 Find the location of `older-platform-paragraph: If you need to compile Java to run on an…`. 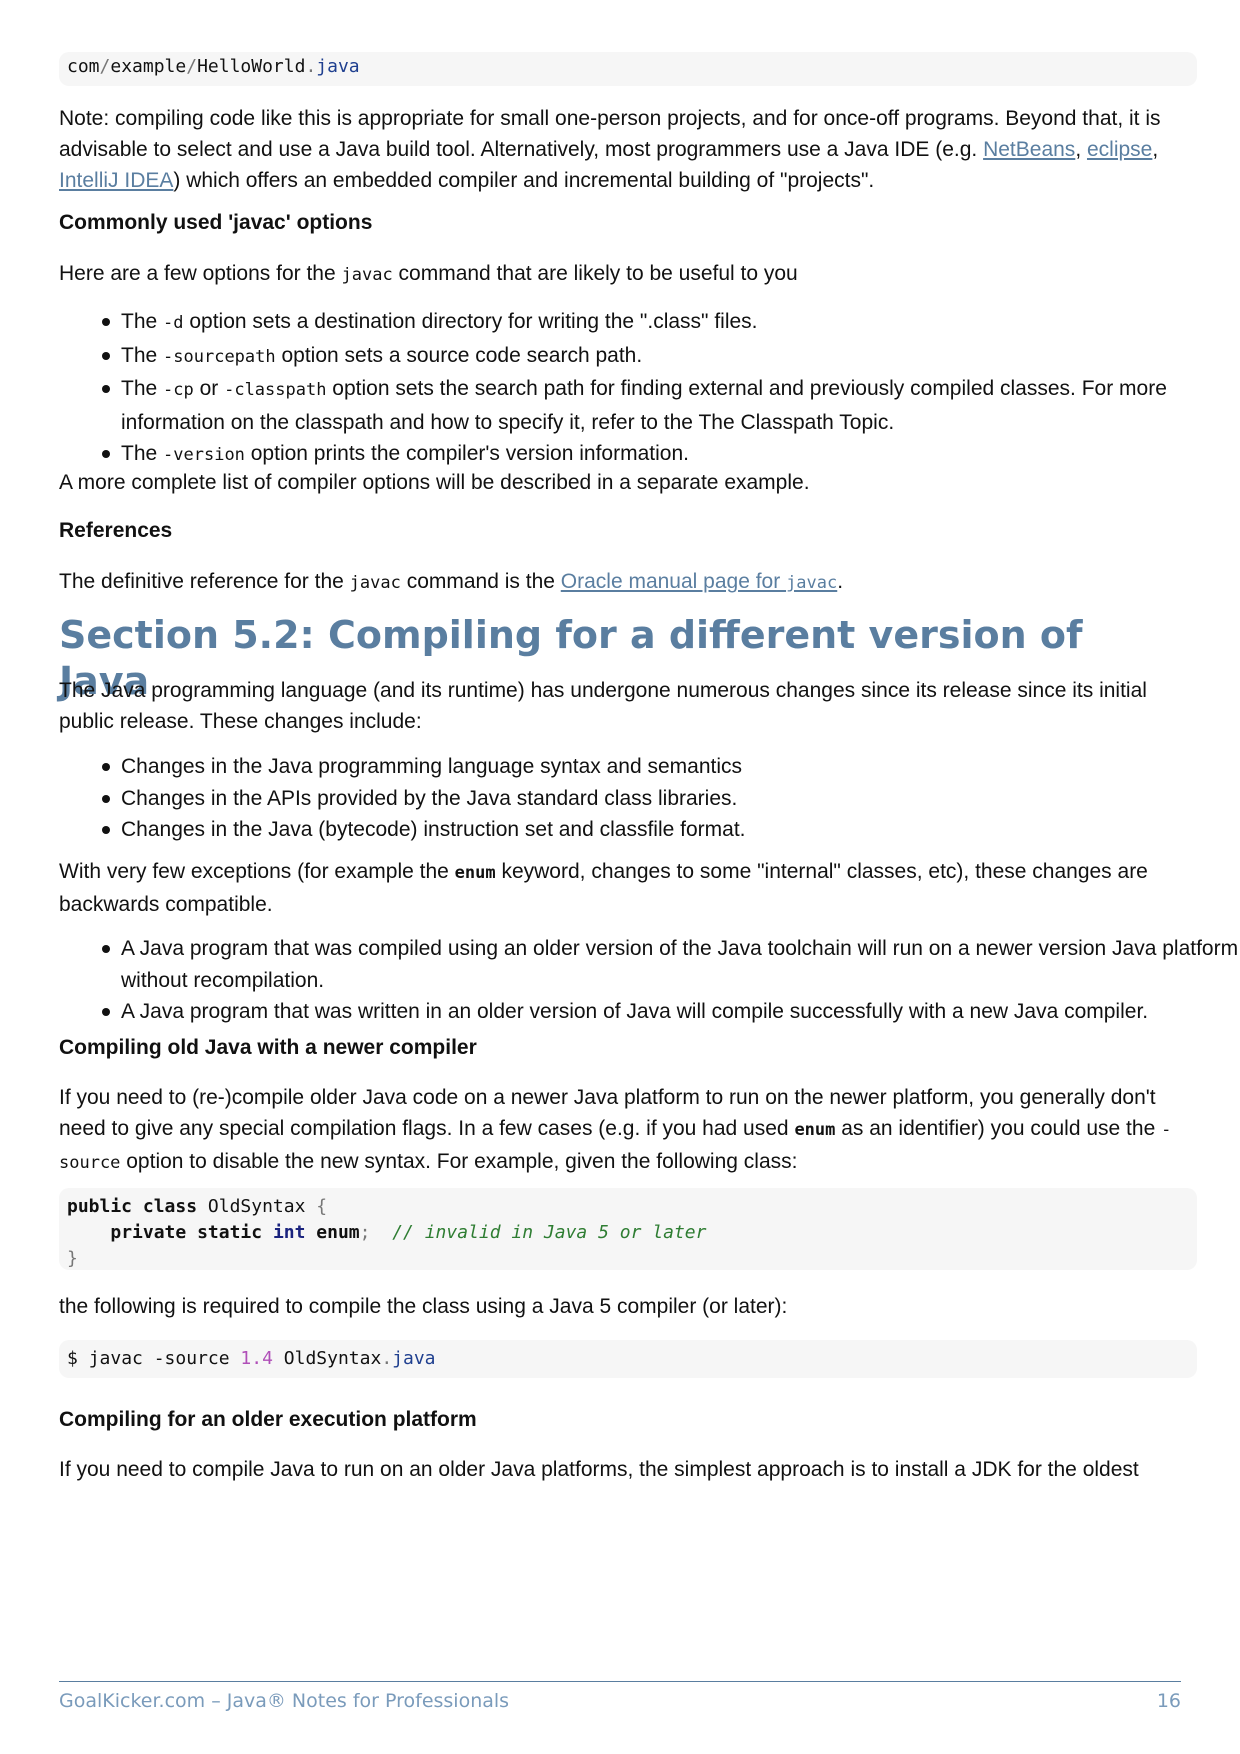

older-platform-paragraph: If you need to compile Java to run on an… is located at coordinates (599, 1469).